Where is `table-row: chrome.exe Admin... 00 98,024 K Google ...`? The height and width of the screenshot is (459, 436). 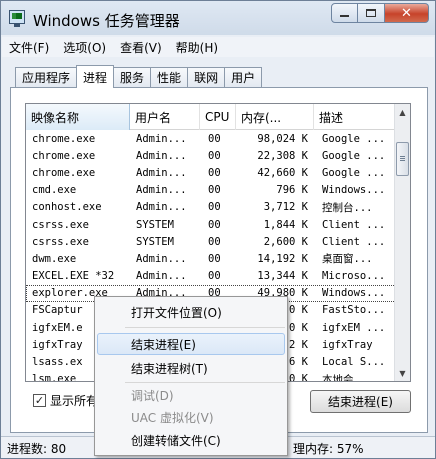 table-row: chrome.exe Admin... 00 98,024 K Google ... is located at coordinates (211, 138).